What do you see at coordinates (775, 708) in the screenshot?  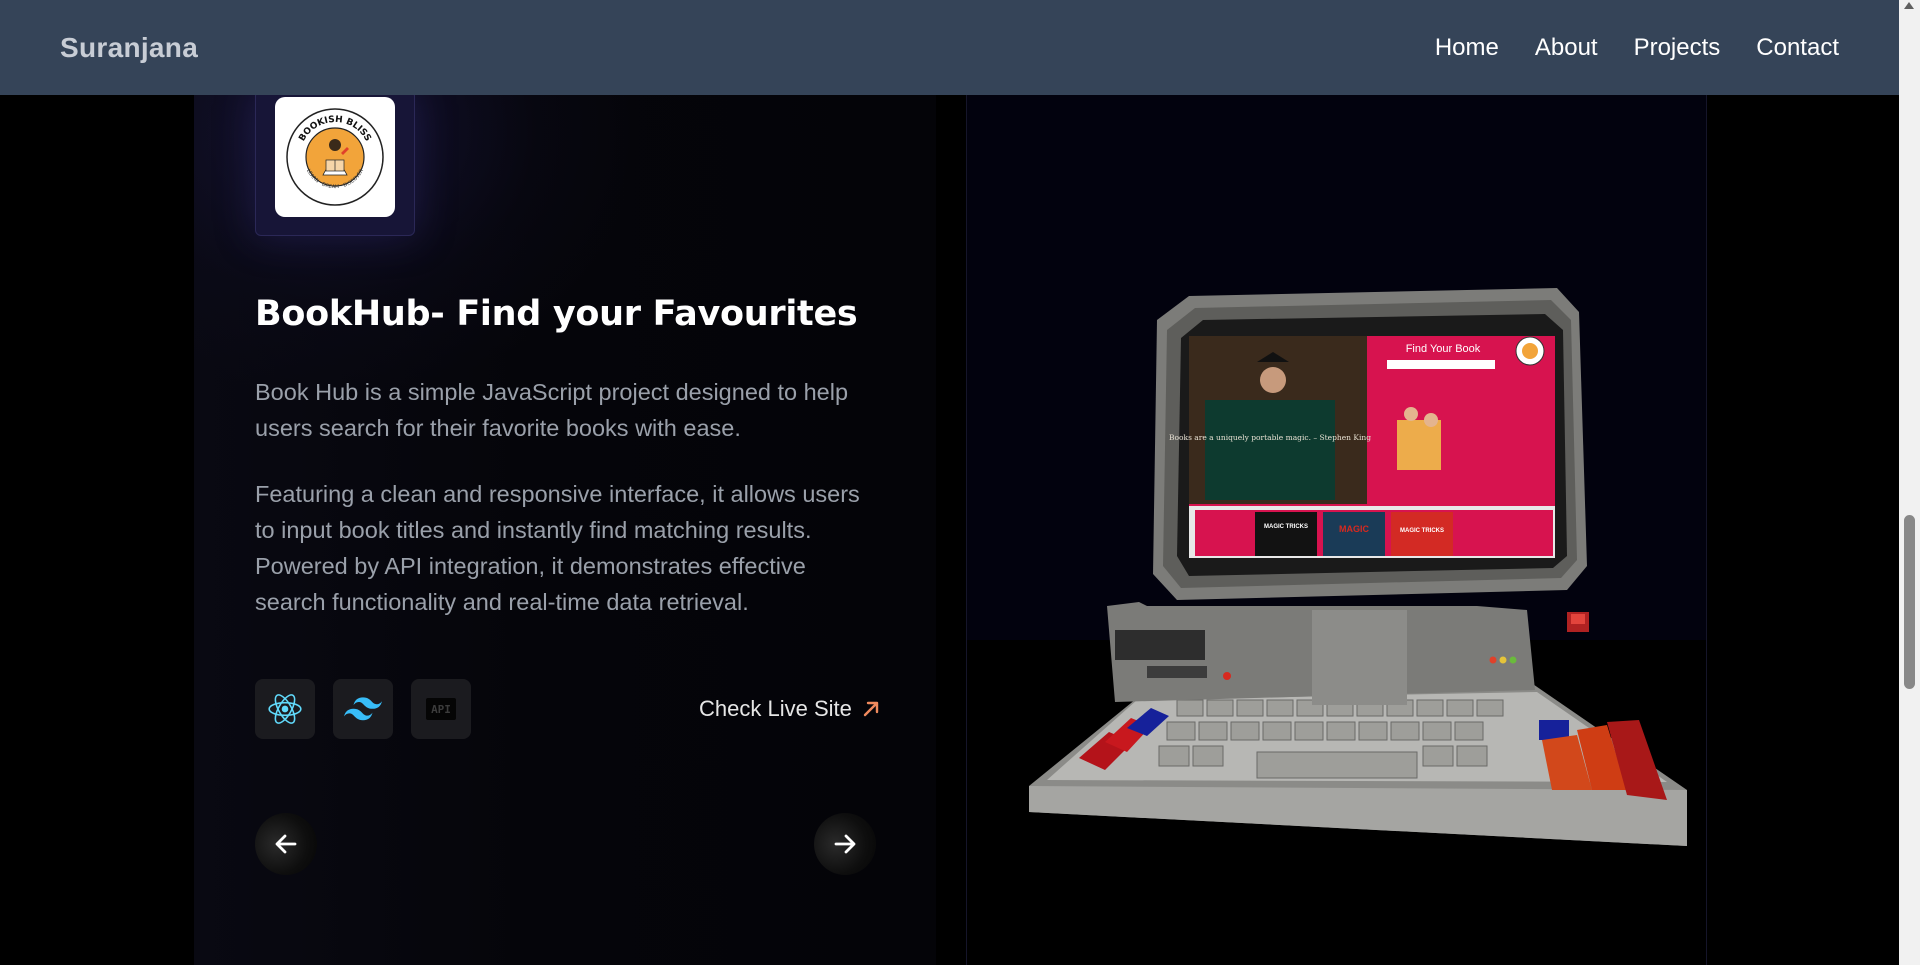 I see `check-live-site-label: Check Live Site` at bounding box center [775, 708].